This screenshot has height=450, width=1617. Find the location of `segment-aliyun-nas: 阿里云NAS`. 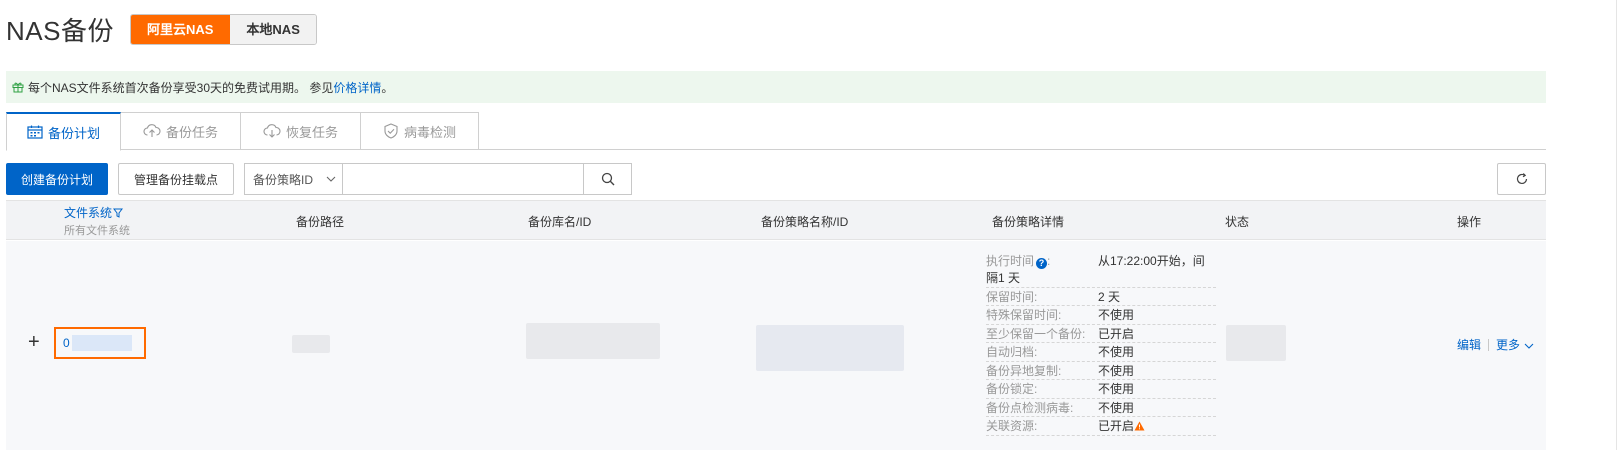

segment-aliyun-nas: 阿里云NAS is located at coordinates (180, 29).